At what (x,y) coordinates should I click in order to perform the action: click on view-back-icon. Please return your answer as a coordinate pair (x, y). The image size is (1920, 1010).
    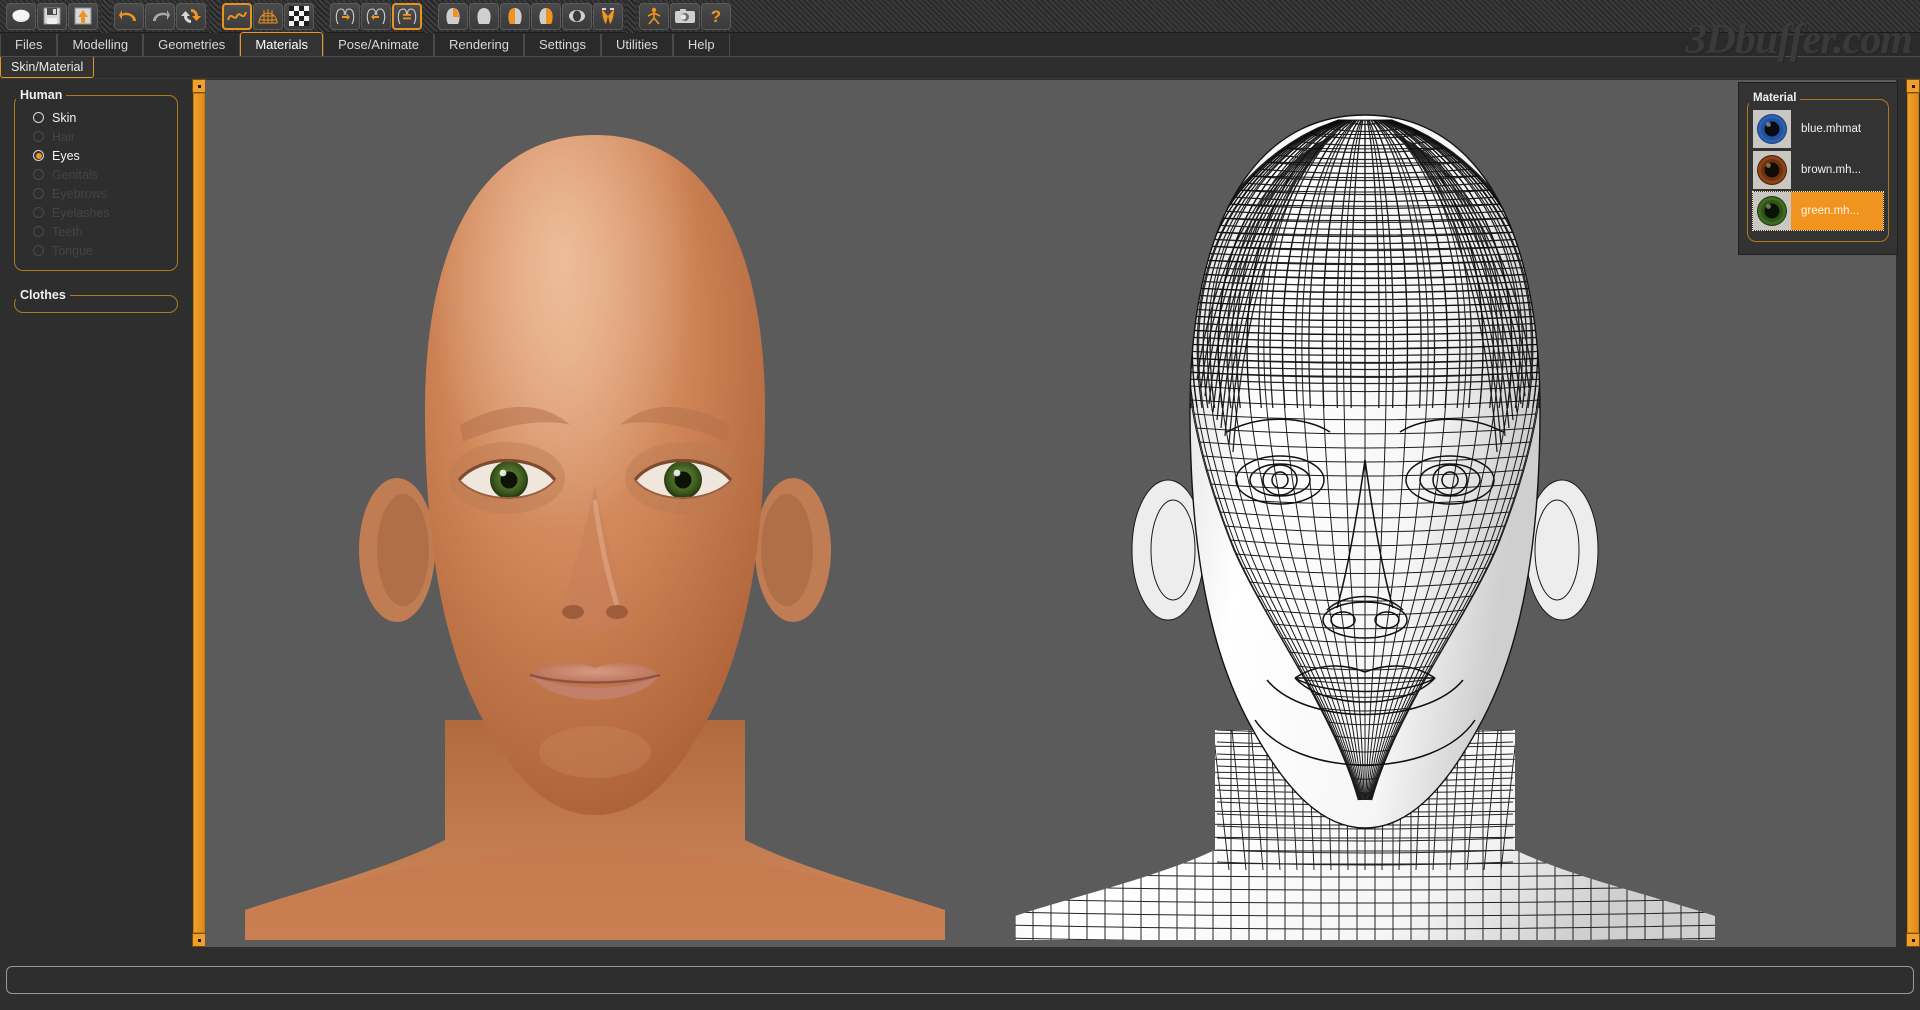
    Looking at the image, I should click on (484, 16).